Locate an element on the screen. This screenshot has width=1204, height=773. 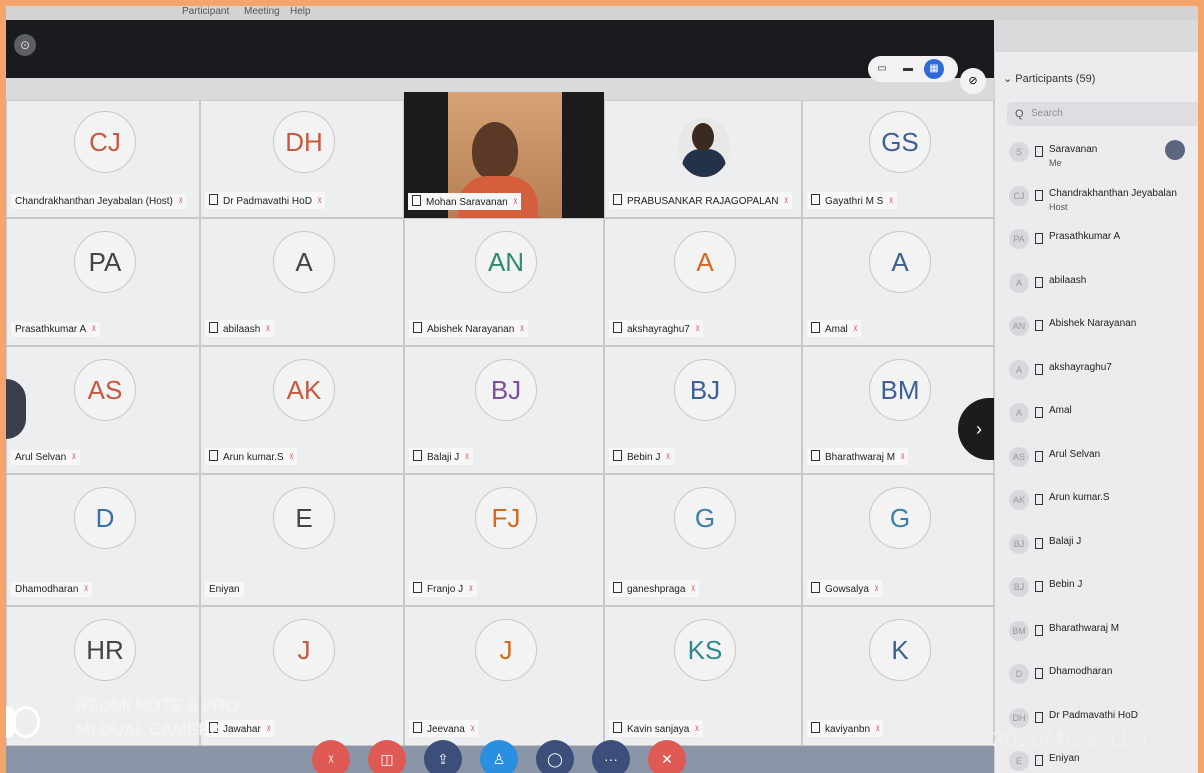
speaker-view-icon: ▭ is located at coordinates (882, 69).